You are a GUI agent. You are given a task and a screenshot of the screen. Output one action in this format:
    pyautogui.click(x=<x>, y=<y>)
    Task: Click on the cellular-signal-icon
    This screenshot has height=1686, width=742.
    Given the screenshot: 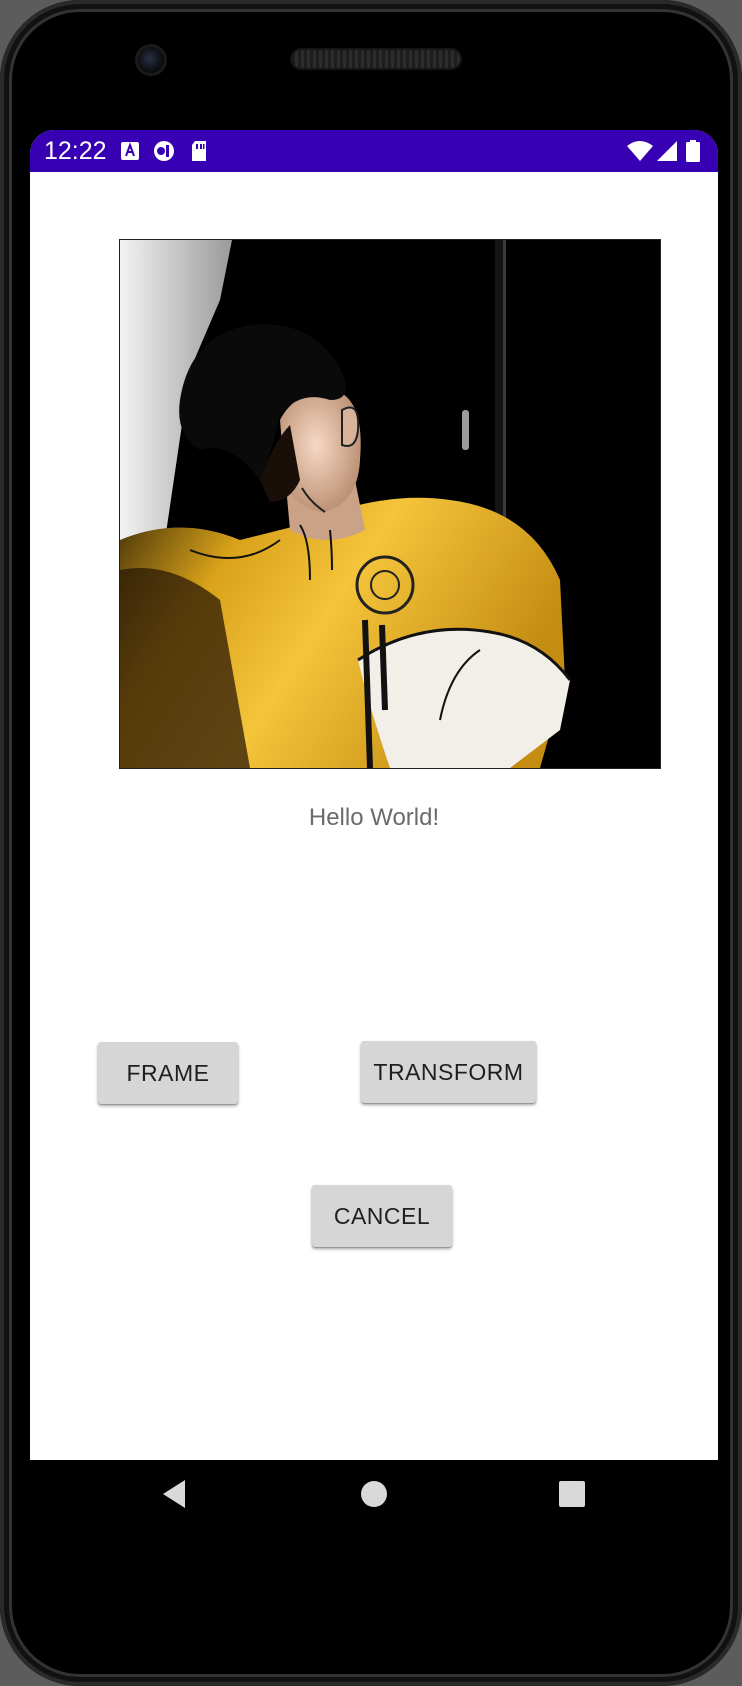 What is the action you would take?
    pyautogui.click(x=667, y=151)
    